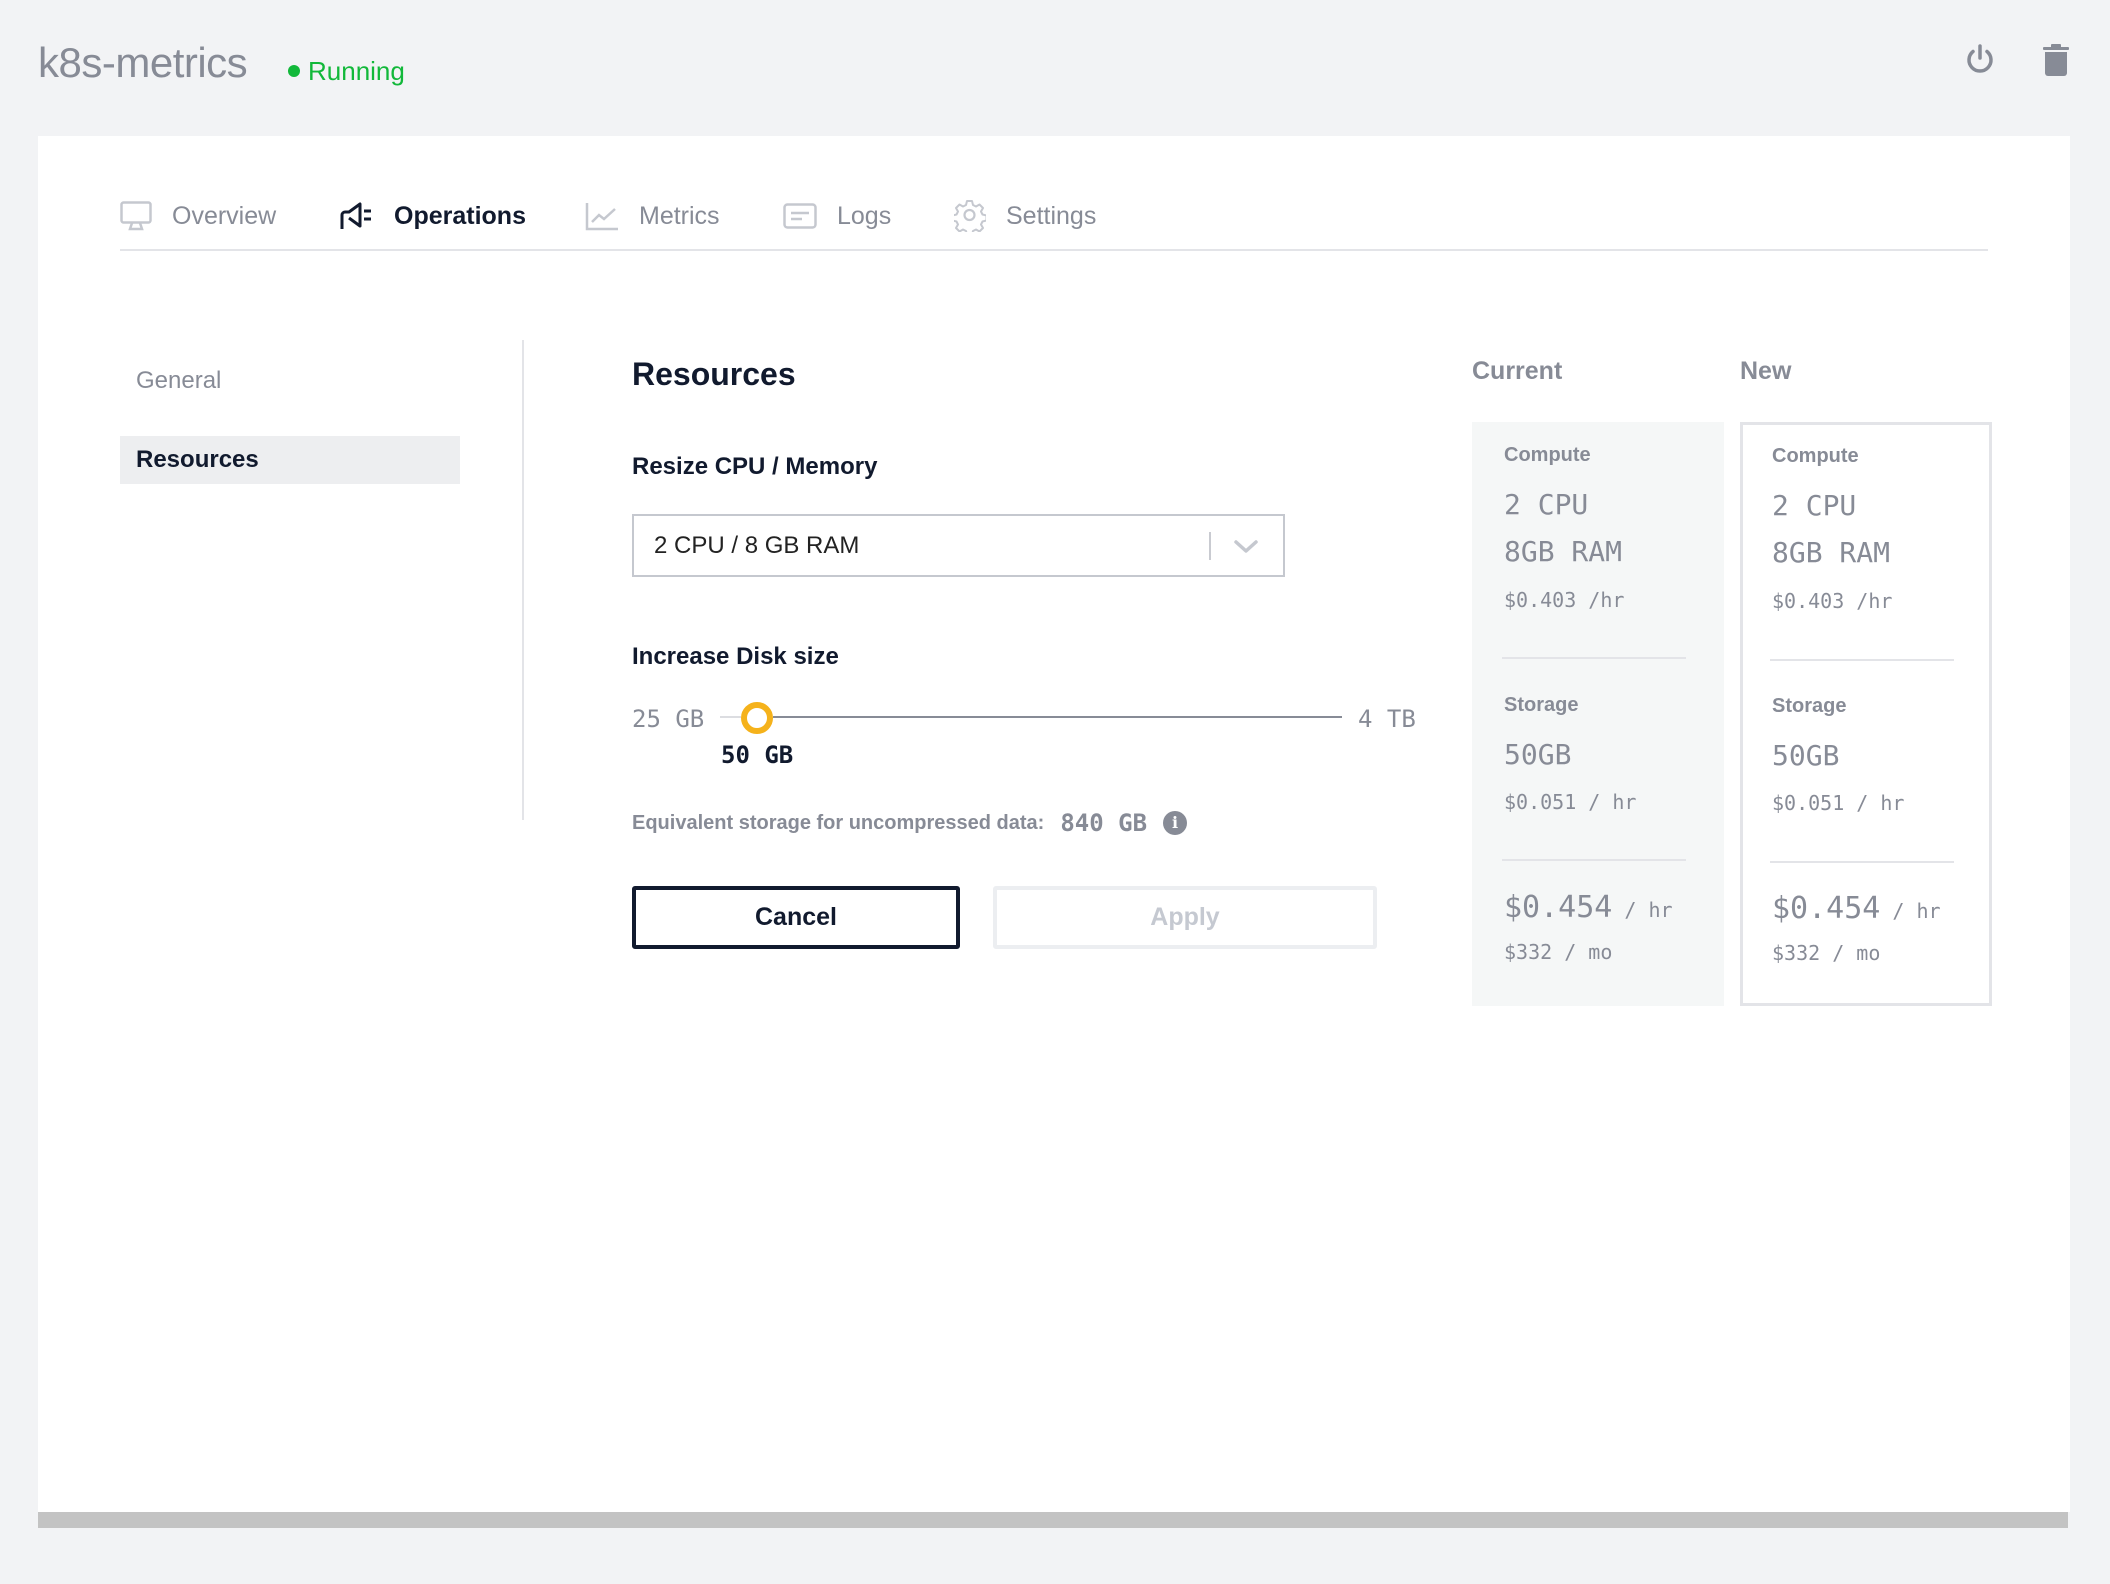 This screenshot has width=2110, height=1584. I want to click on sidebar-item-general: General, so click(290, 381).